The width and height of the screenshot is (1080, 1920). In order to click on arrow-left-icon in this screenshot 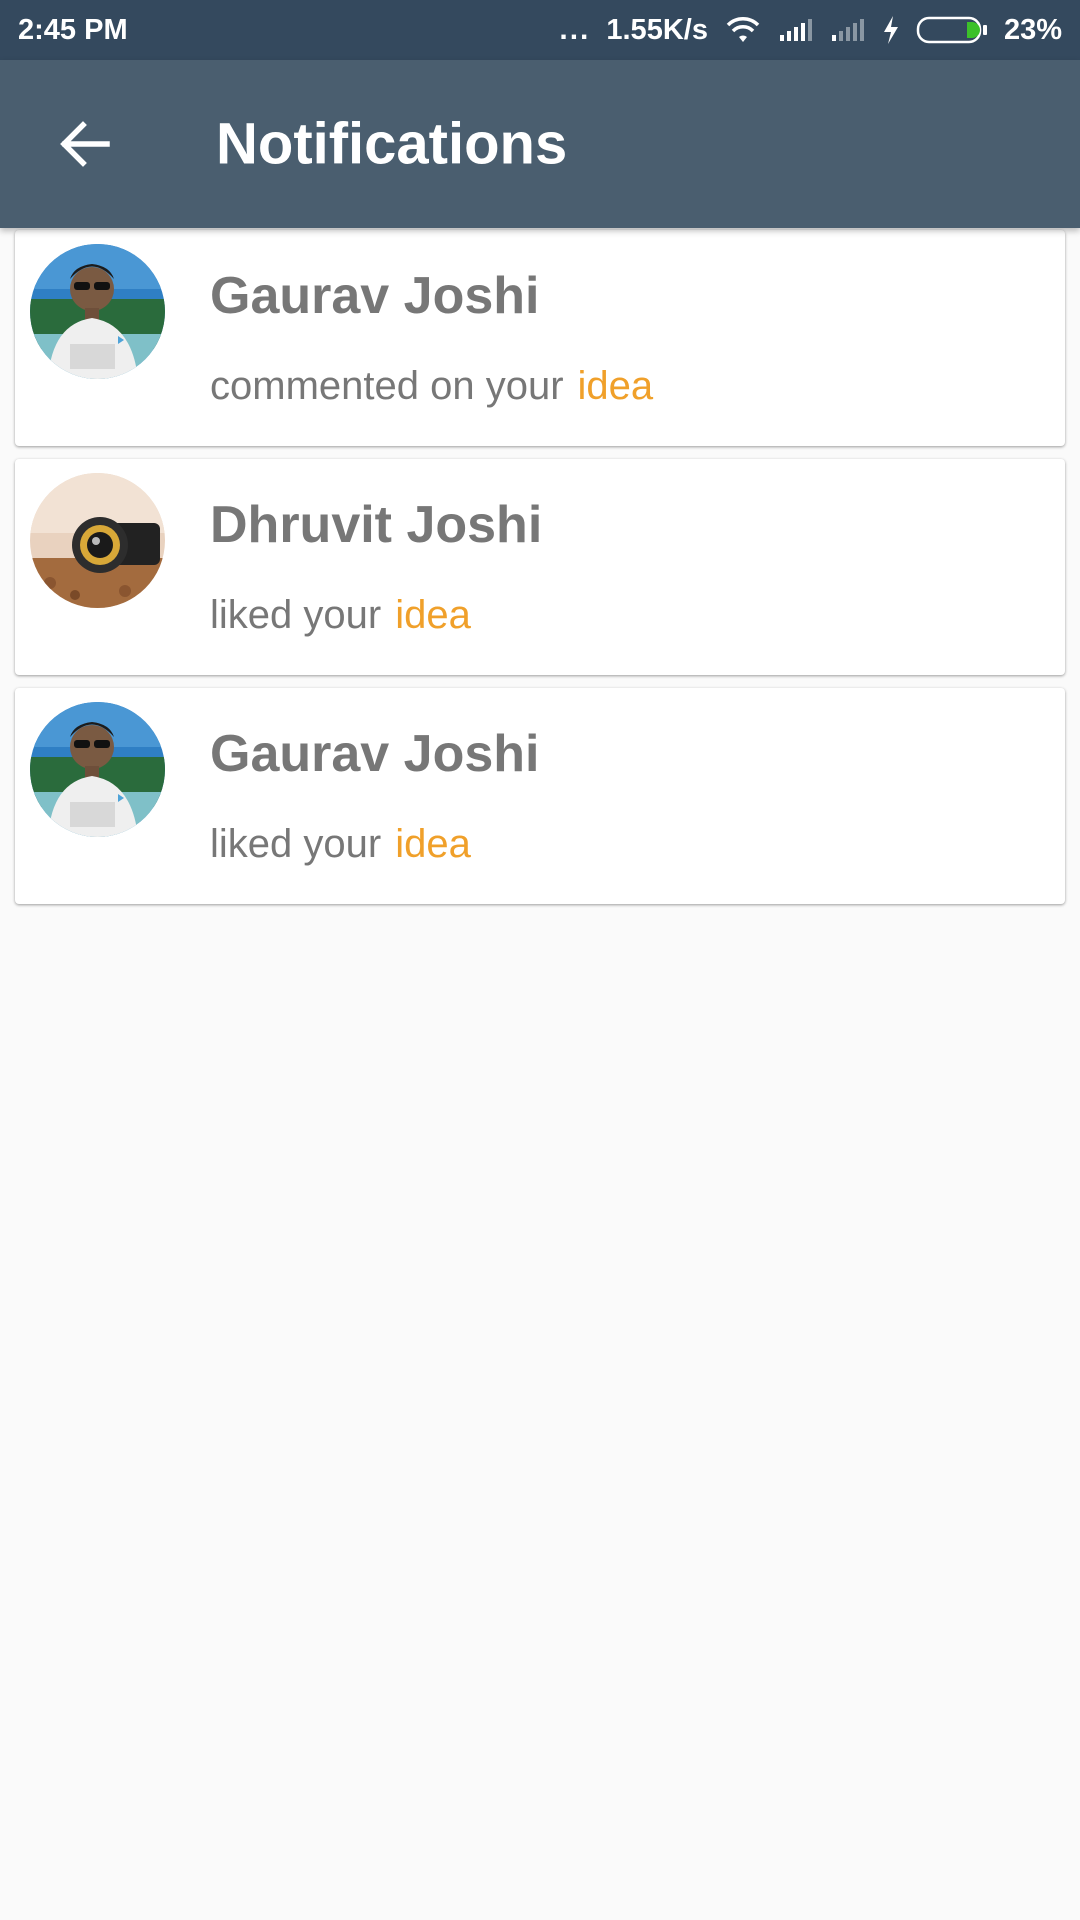, I will do `click(85, 144)`.